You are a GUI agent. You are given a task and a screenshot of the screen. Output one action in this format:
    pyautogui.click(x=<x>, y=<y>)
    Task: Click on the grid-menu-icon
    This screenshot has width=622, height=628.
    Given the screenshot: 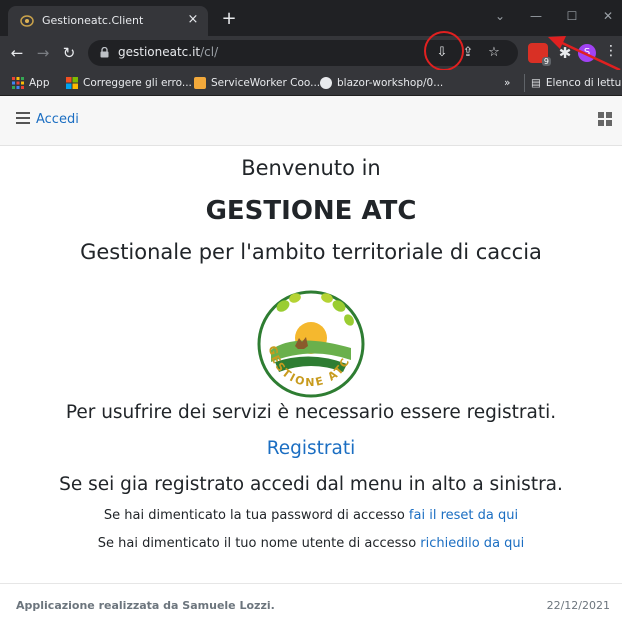 What is the action you would take?
    pyautogui.click(x=605, y=119)
    